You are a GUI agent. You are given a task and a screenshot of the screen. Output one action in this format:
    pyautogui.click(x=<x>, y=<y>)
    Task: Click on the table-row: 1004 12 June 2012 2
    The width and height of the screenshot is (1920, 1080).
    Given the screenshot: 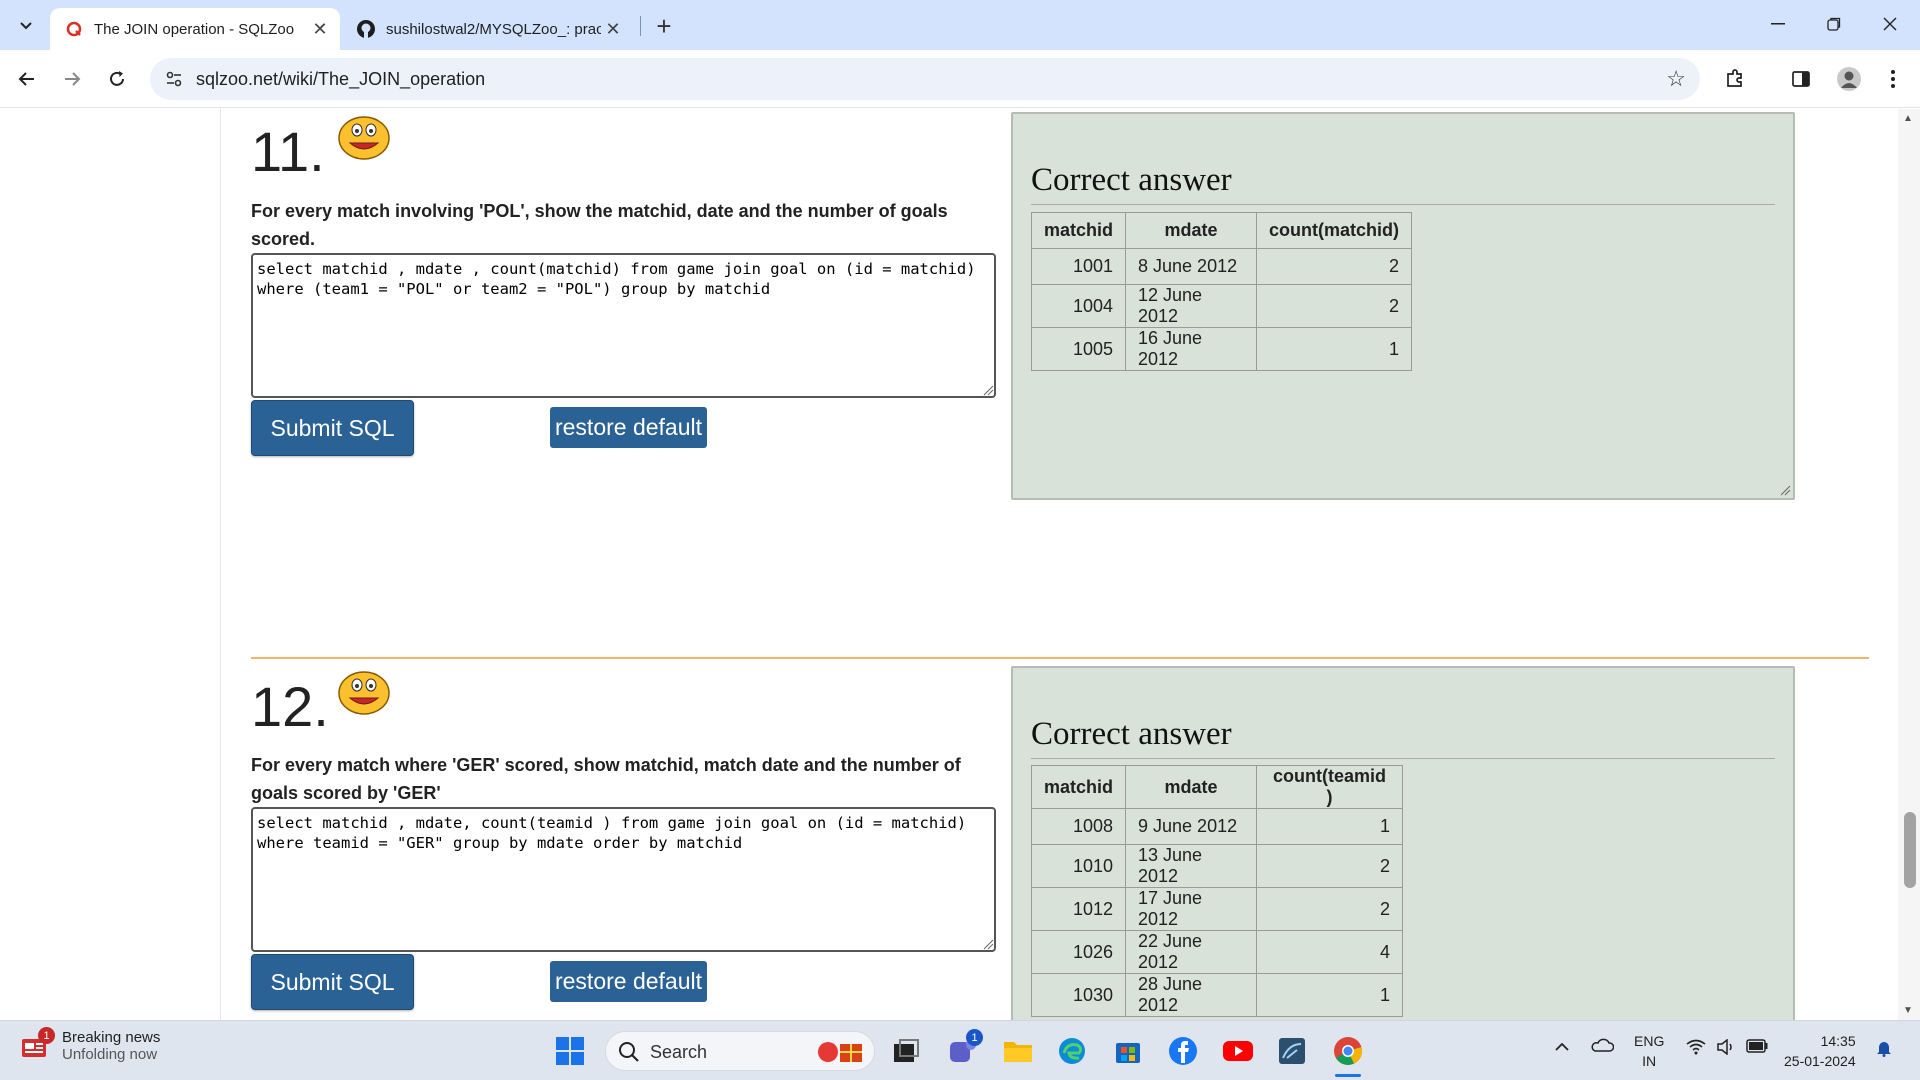 What is the action you would take?
    pyautogui.click(x=1221, y=306)
    